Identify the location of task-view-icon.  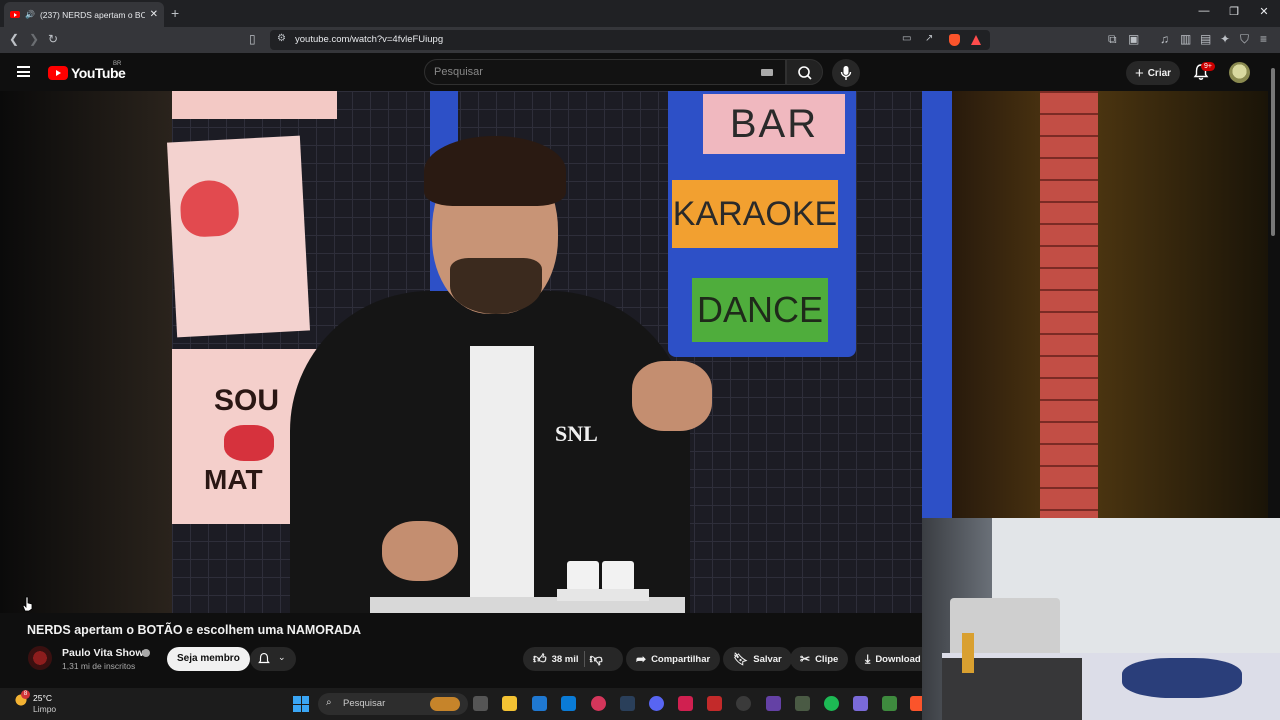
(480, 703).